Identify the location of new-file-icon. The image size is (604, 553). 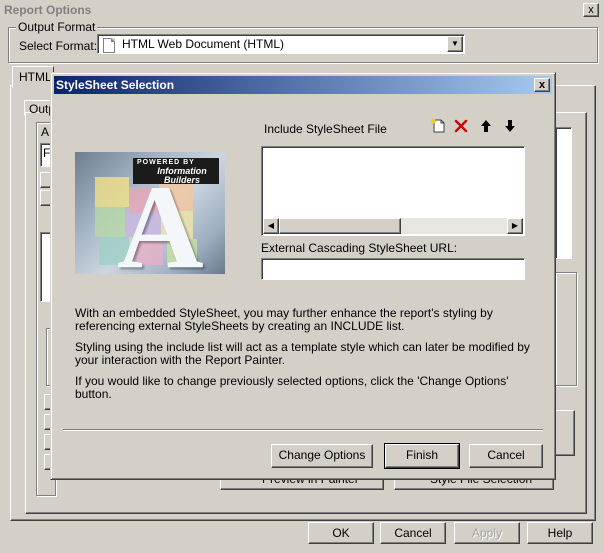
(439, 126).